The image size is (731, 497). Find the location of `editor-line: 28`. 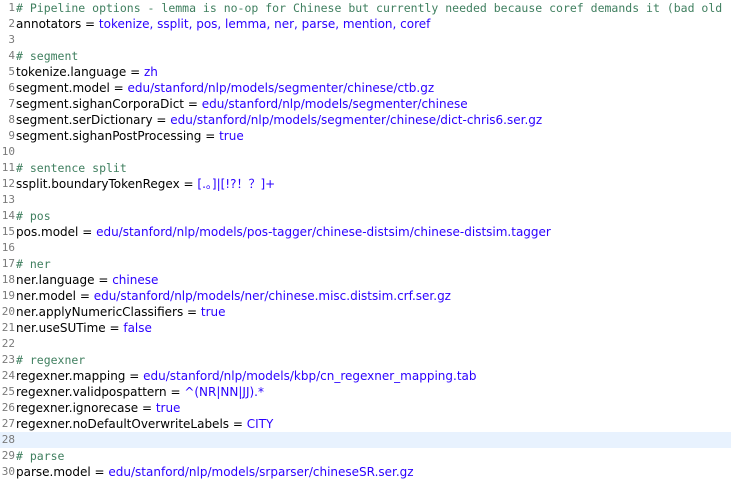

editor-line: 28 is located at coordinates (365, 440).